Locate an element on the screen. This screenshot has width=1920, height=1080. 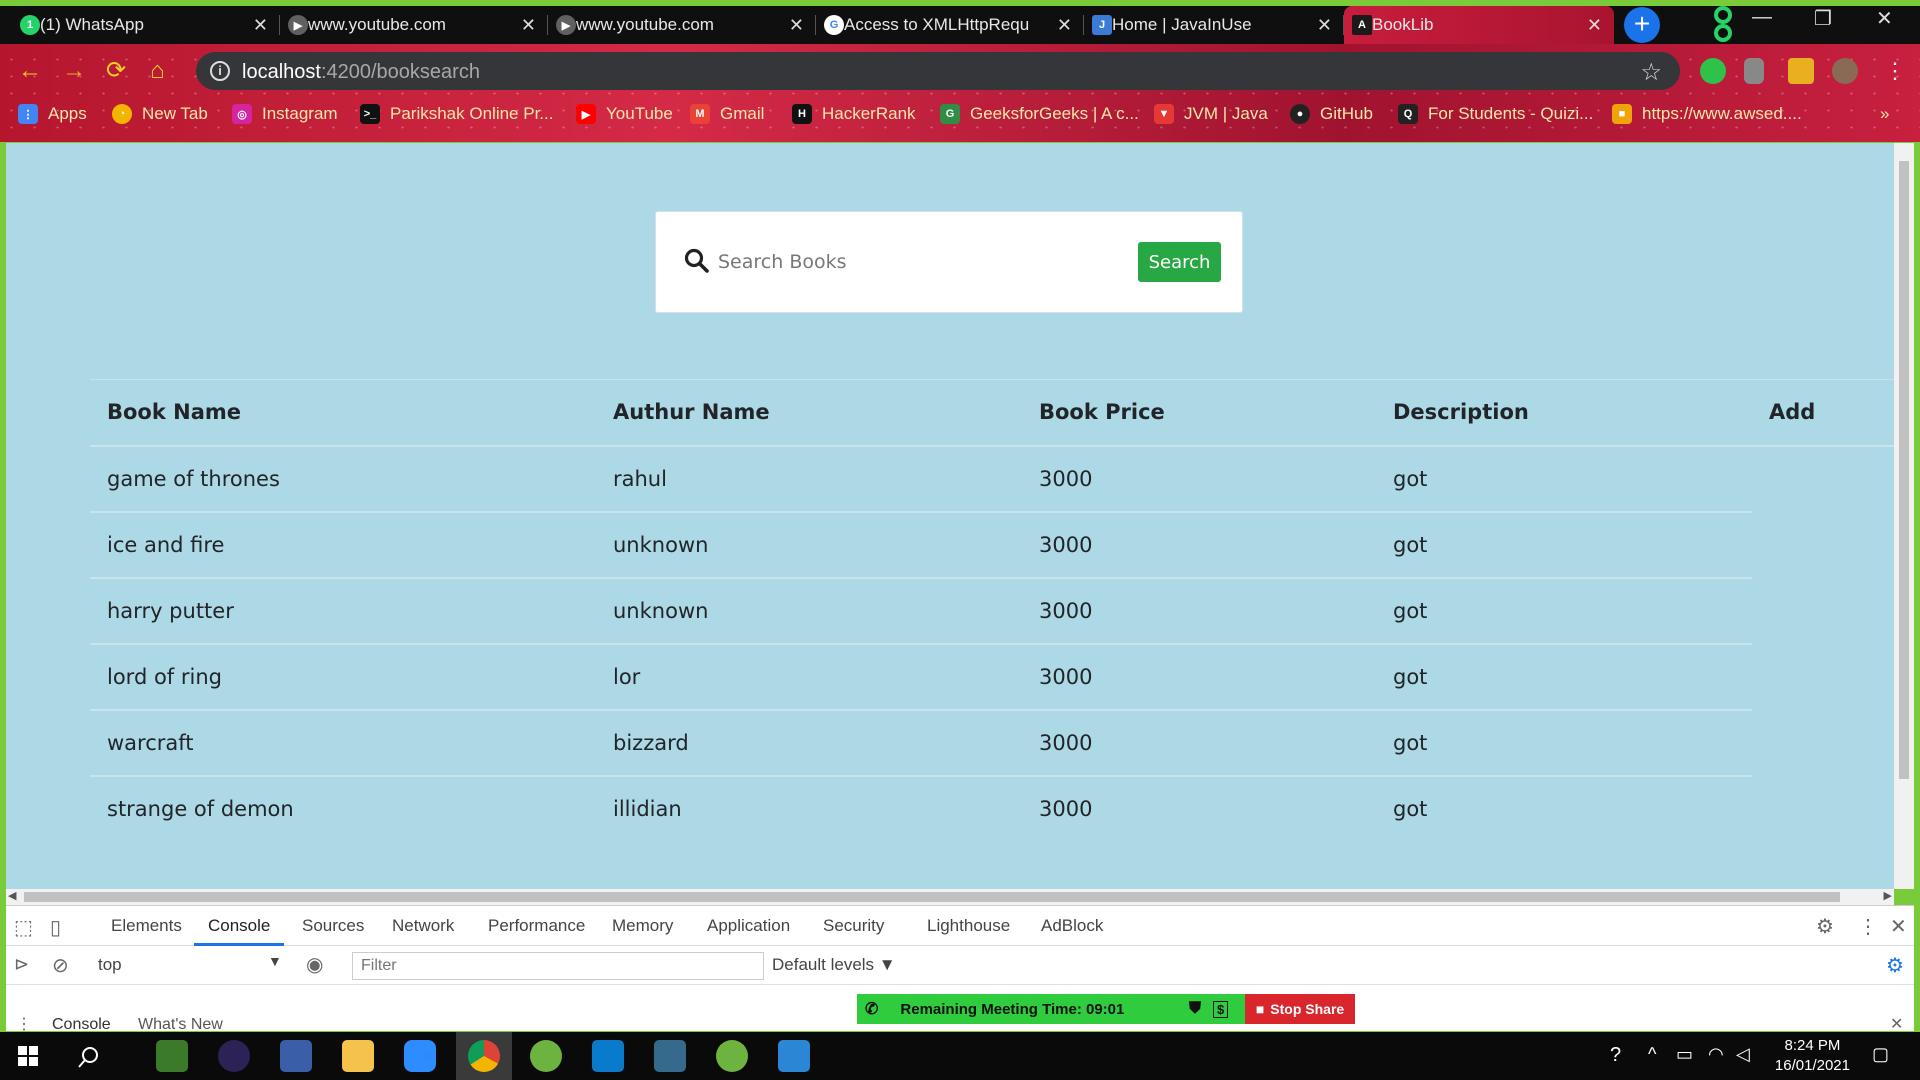
description-cell: got is located at coordinates (1564, 611).